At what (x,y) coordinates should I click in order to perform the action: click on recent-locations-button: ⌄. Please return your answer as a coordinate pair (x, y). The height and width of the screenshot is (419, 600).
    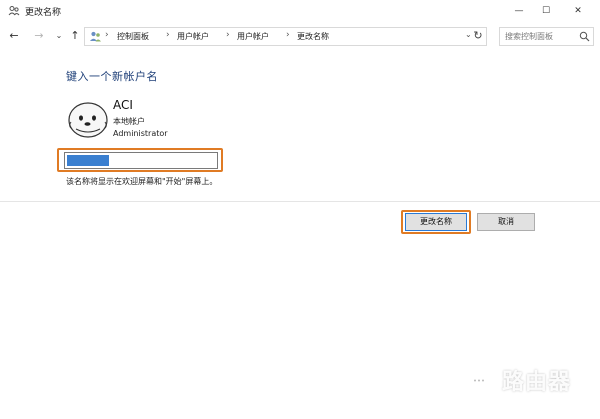
    Looking at the image, I should click on (59, 36).